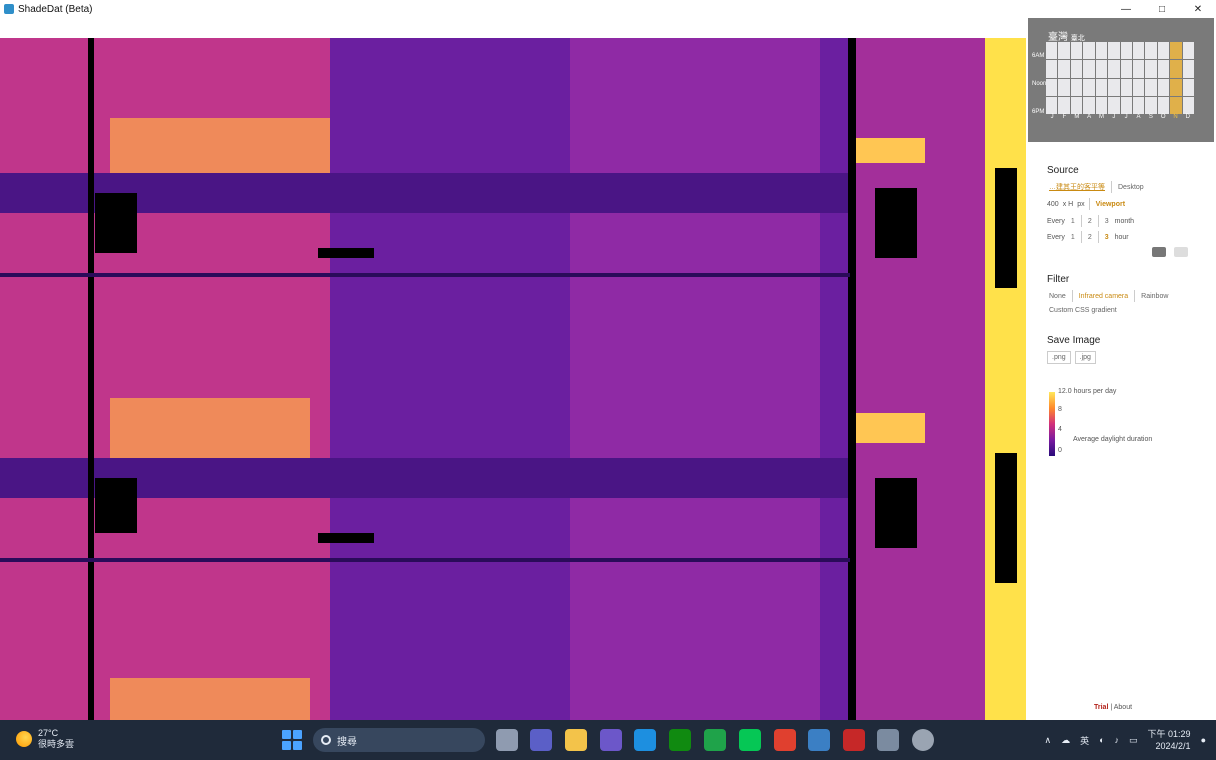  I want to click on calendar-grid, so click(1120, 78).